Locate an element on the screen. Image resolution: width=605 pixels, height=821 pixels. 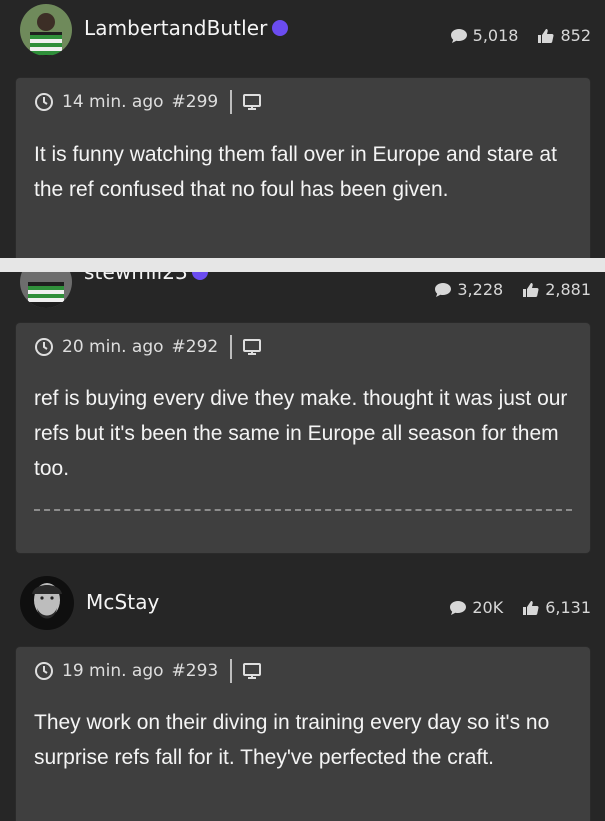
post-header: McStay 20K 6,131 is located at coordinates (302, 602).